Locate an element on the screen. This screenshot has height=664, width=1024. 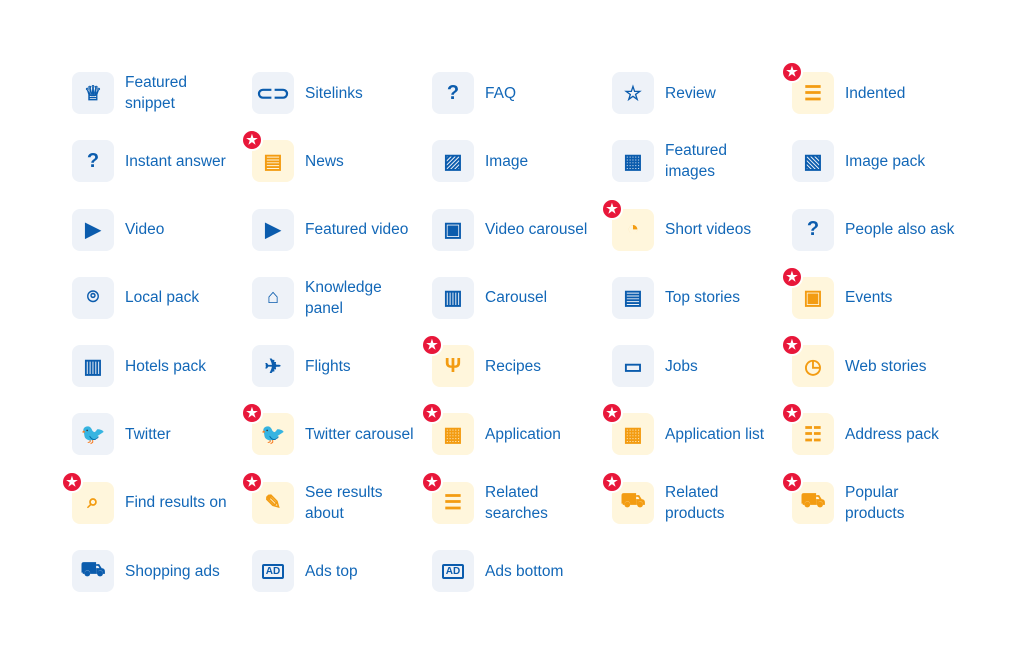
feature-label: Featured video is located at coordinates (357, 230).